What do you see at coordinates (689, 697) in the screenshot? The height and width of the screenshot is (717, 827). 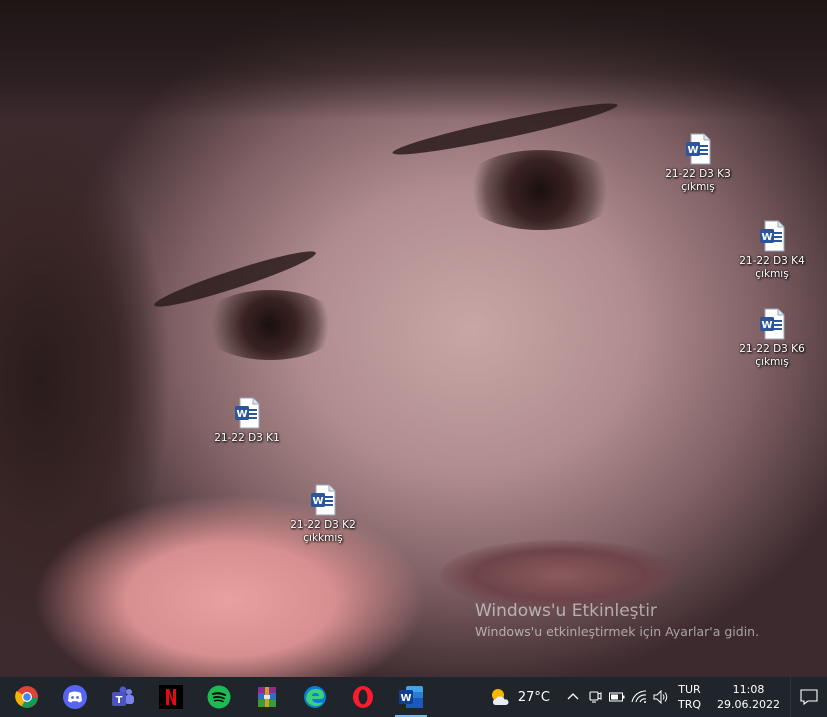 I see `input-language: TUR TRQ` at bounding box center [689, 697].